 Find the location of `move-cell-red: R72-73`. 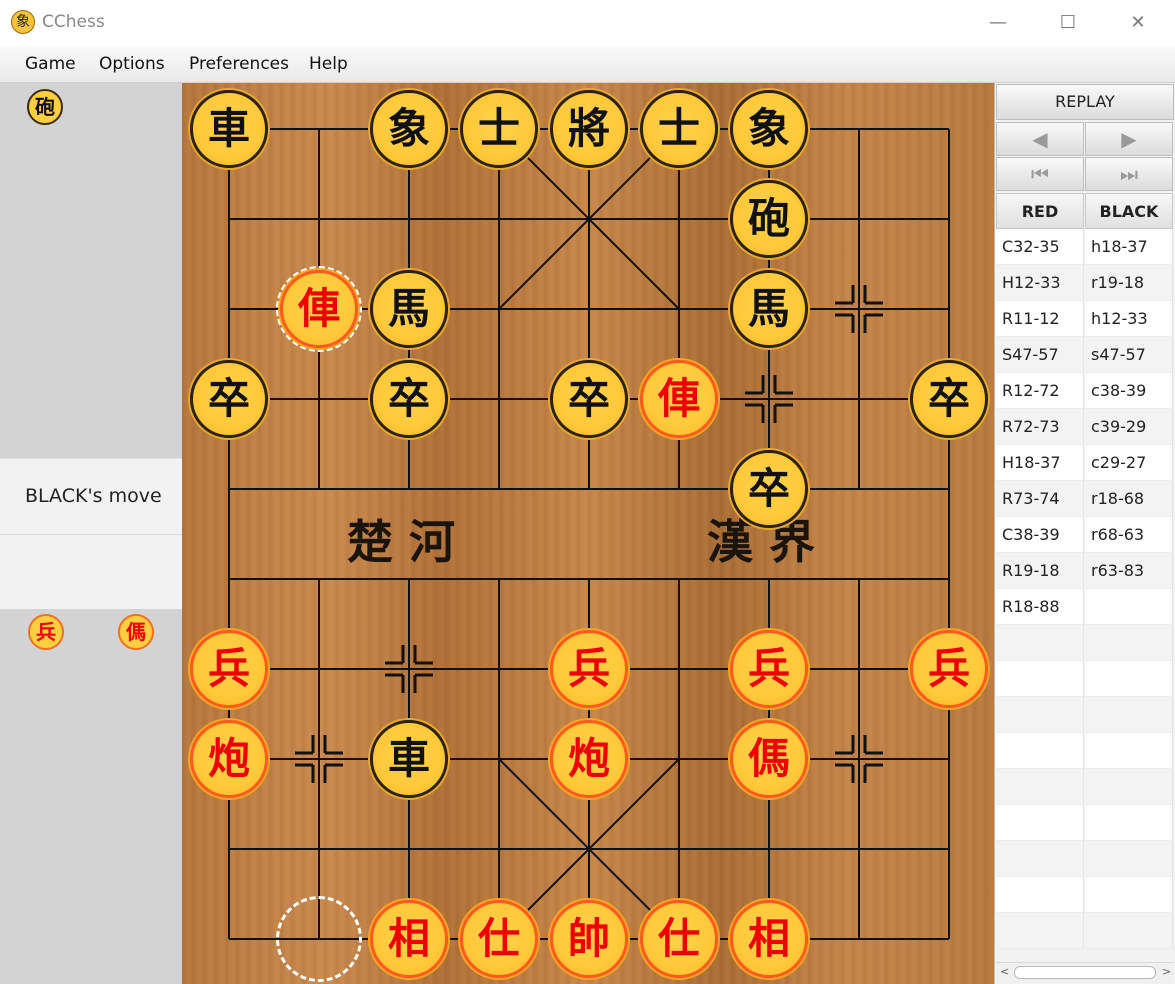

move-cell-red: R72-73 is located at coordinates (1040, 427).